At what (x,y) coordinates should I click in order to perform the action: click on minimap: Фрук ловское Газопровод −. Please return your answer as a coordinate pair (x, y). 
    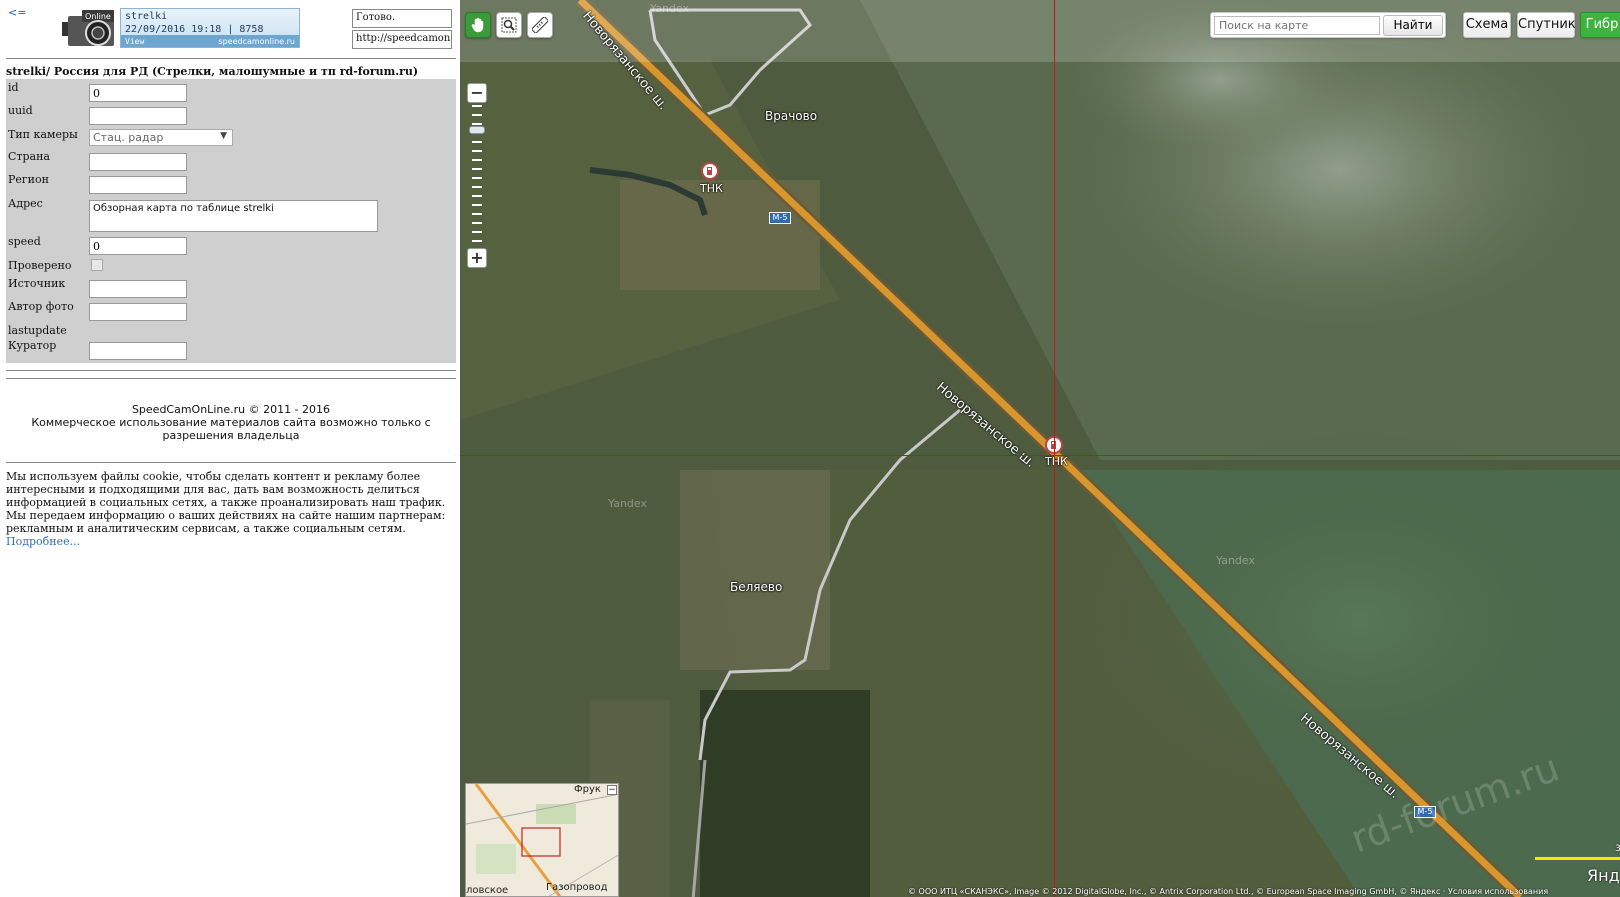
    Looking at the image, I should click on (542, 840).